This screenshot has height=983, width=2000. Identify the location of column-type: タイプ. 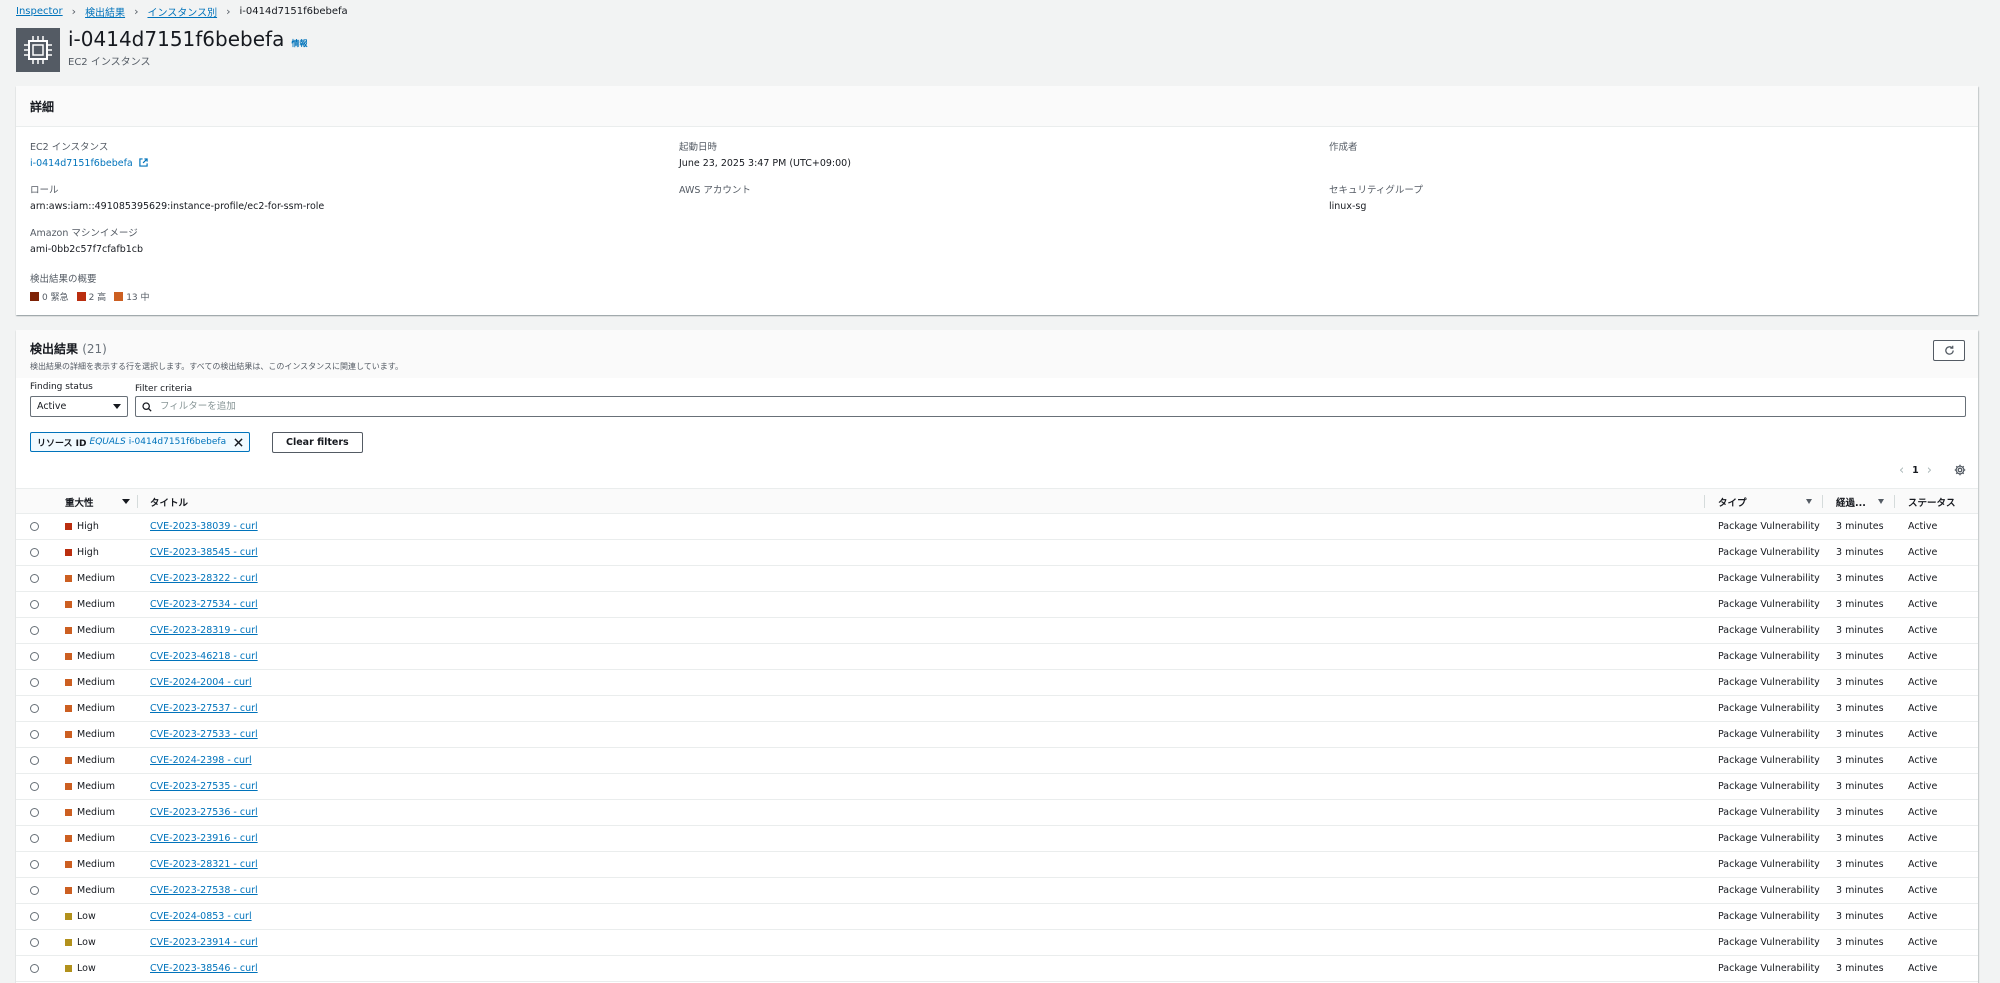
(1732, 501).